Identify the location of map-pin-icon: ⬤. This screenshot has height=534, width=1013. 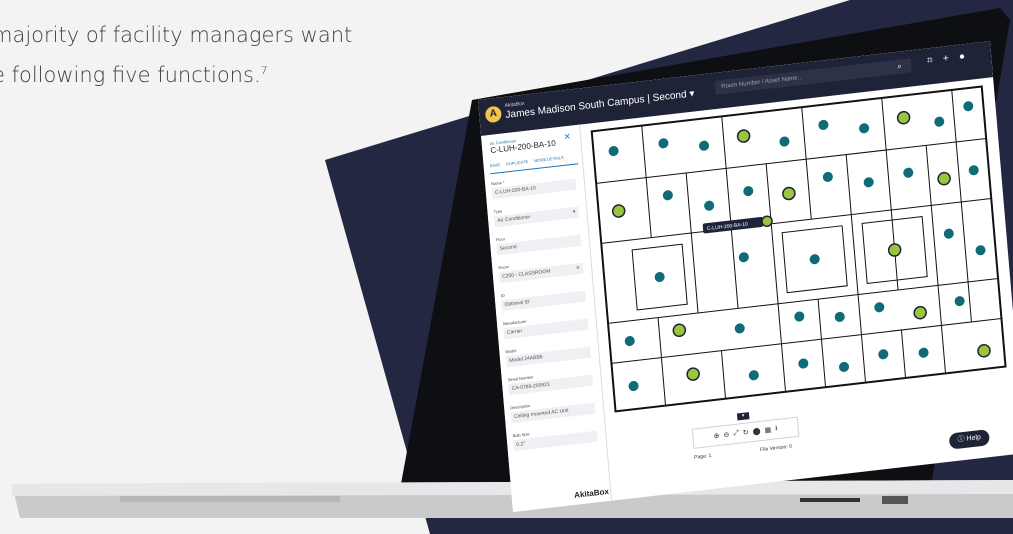
(982, 68).